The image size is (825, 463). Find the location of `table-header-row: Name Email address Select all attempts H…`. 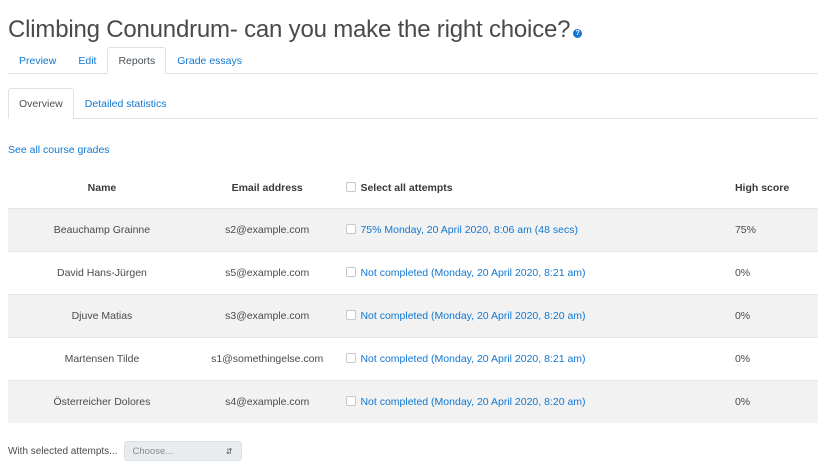

table-header-row: Name Email address Select all attempts H… is located at coordinates (413, 188).